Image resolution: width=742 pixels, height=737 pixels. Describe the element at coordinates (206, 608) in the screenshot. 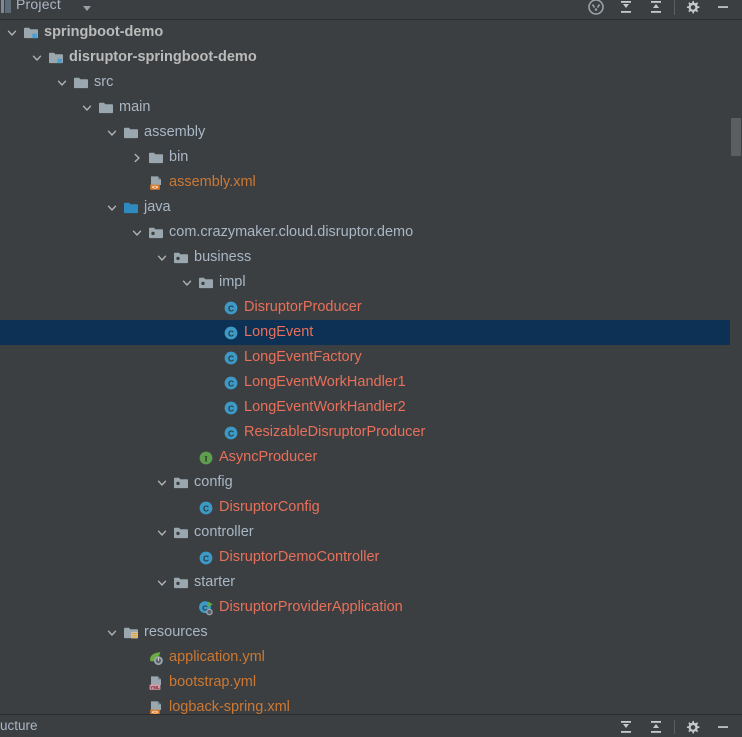

I see `runnable-class-icon: C` at that location.